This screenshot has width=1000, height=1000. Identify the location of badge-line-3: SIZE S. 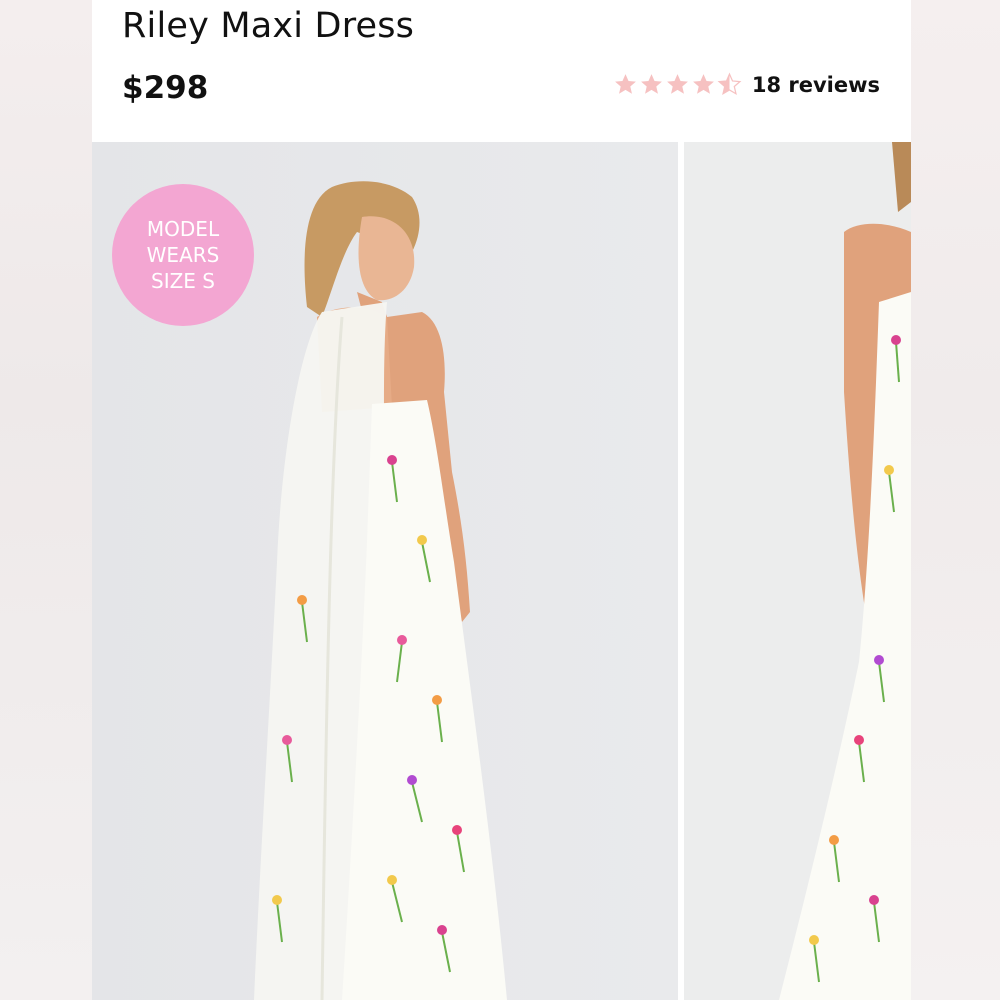
(183, 281).